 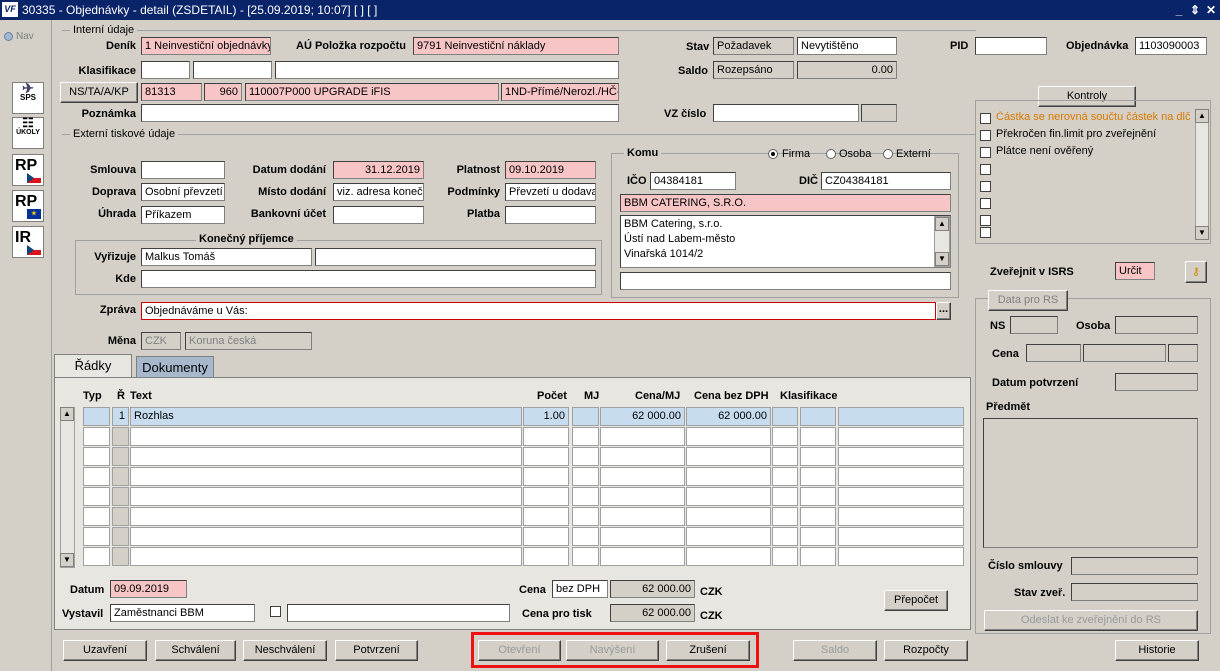 What do you see at coordinates (1202, 174) in the screenshot?
I see `kontroly-scrollbar` at bounding box center [1202, 174].